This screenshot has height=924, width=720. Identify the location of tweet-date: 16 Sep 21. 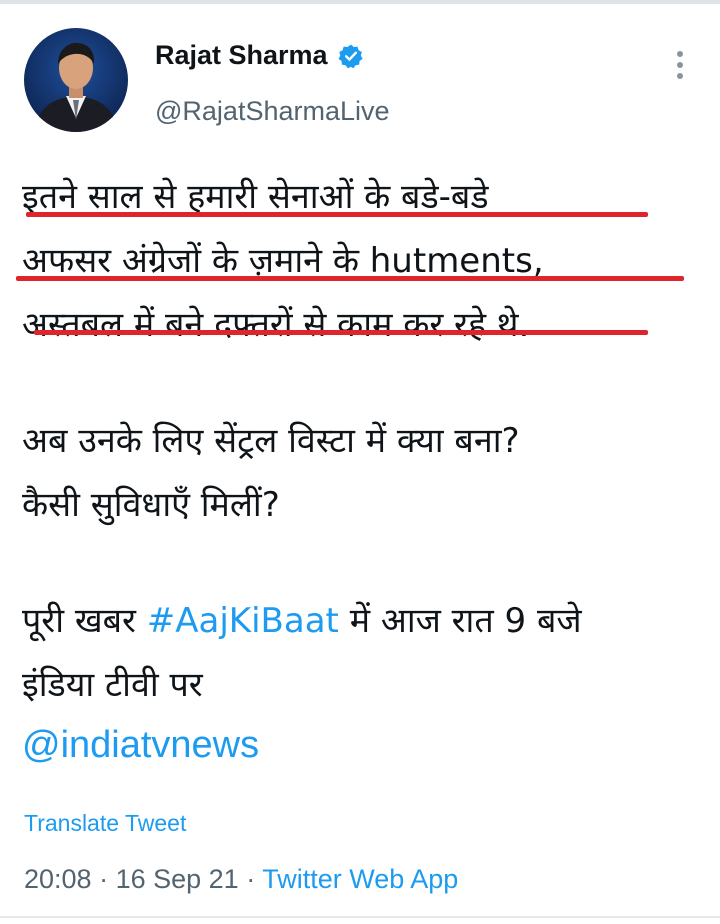
(177, 879).